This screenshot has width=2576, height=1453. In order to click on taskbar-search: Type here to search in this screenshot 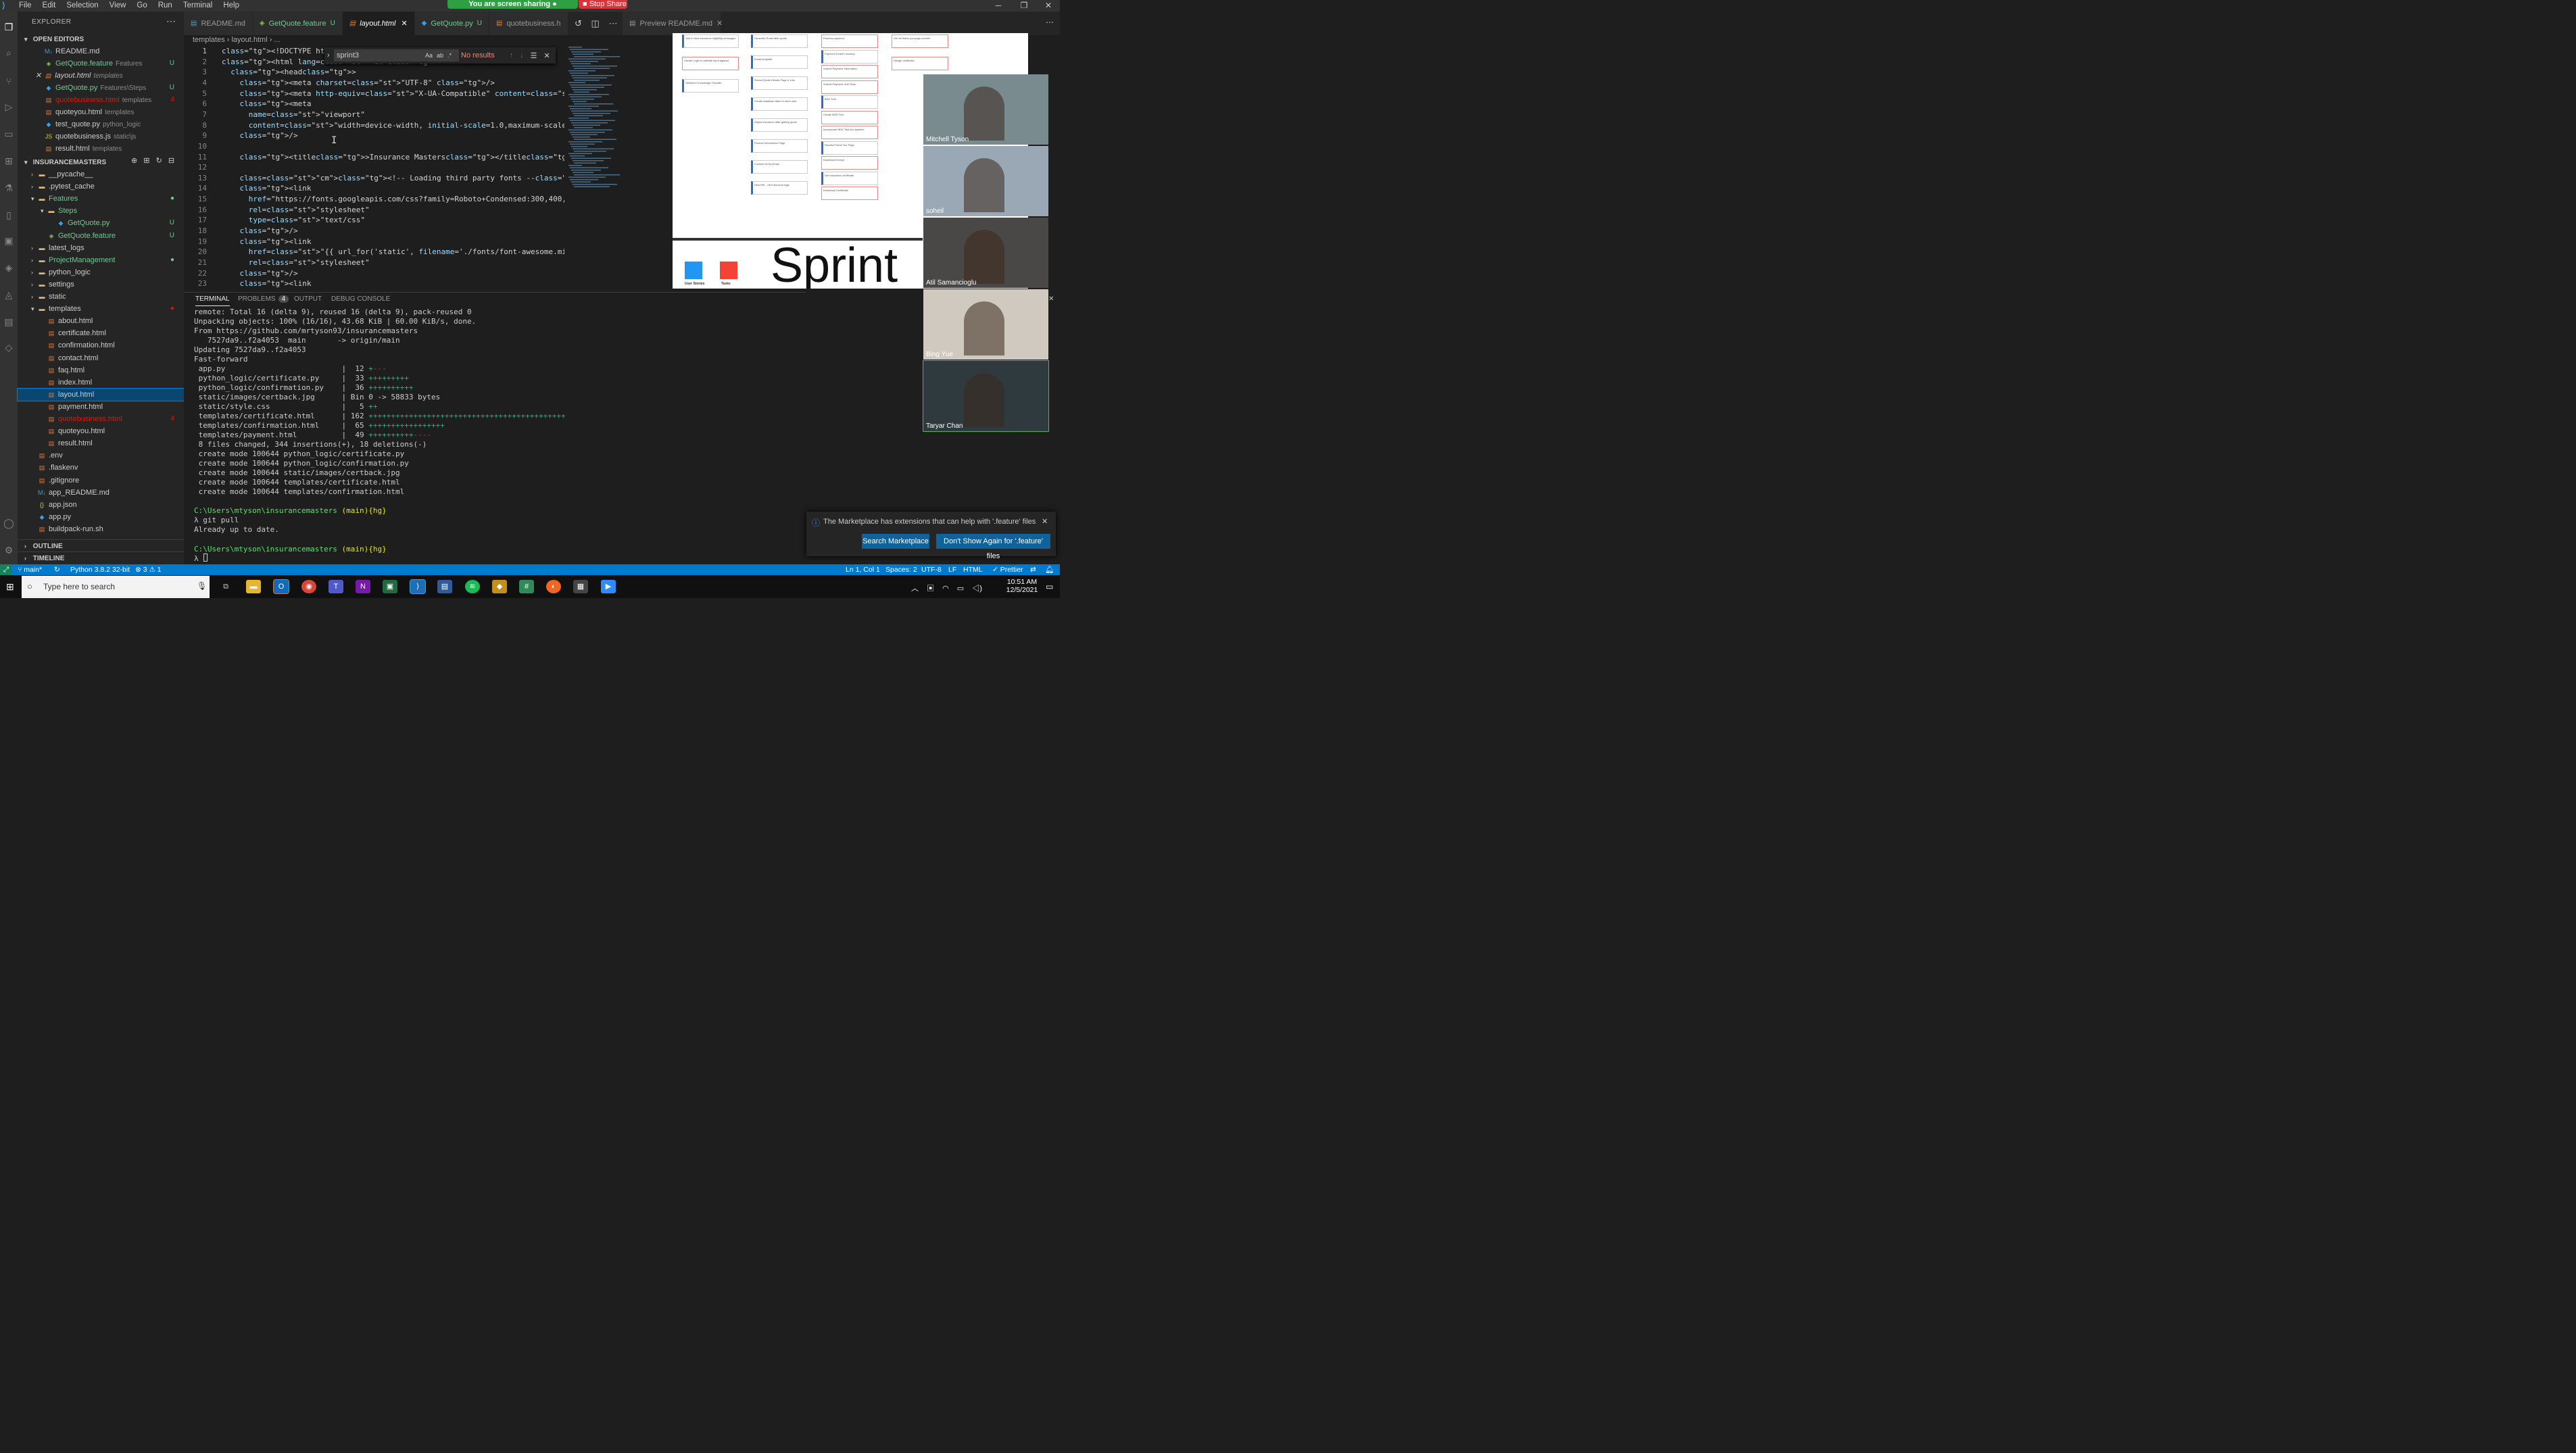, I will do `click(116, 587)`.